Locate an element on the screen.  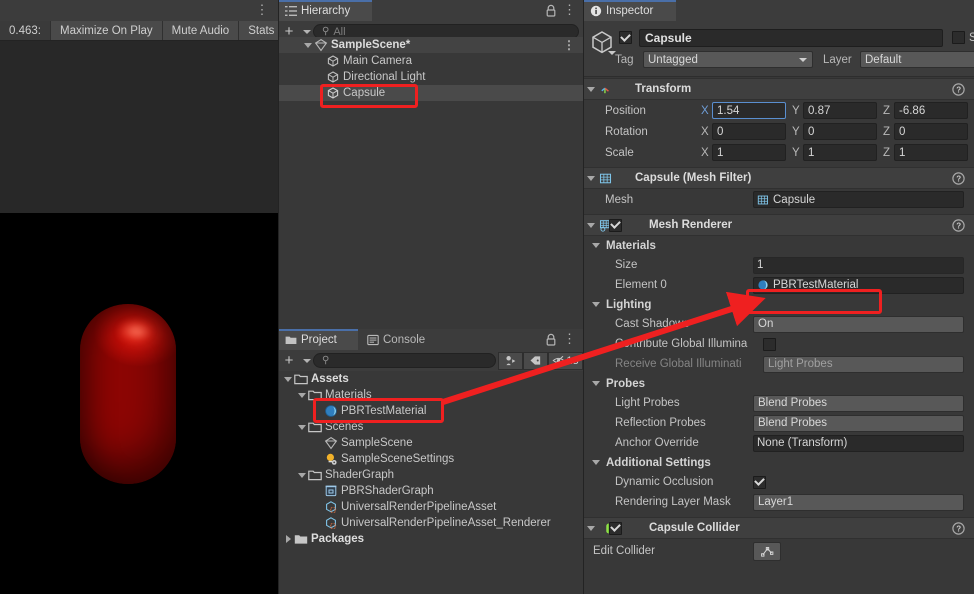
element0-object-field: PBRTestMaterial is located at coordinates (858, 285).